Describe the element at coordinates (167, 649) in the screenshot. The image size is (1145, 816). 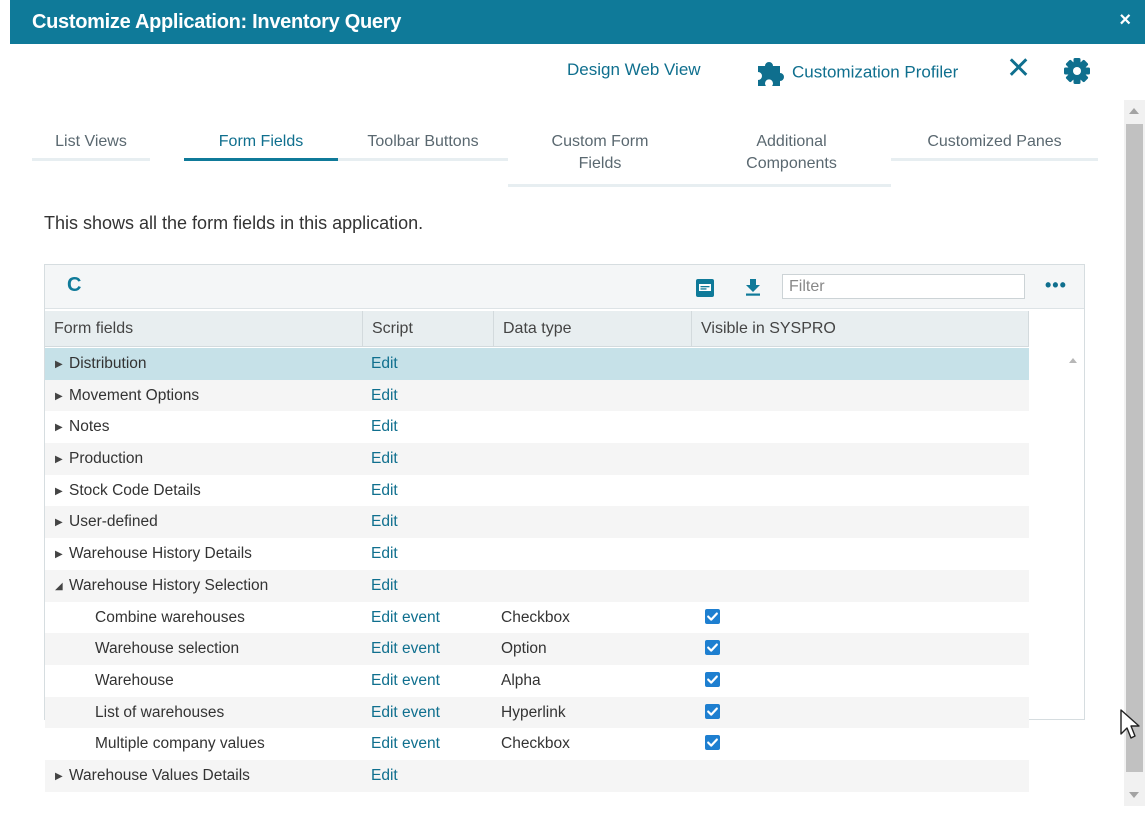
I see `form-field-name: Warehouse selection` at that location.